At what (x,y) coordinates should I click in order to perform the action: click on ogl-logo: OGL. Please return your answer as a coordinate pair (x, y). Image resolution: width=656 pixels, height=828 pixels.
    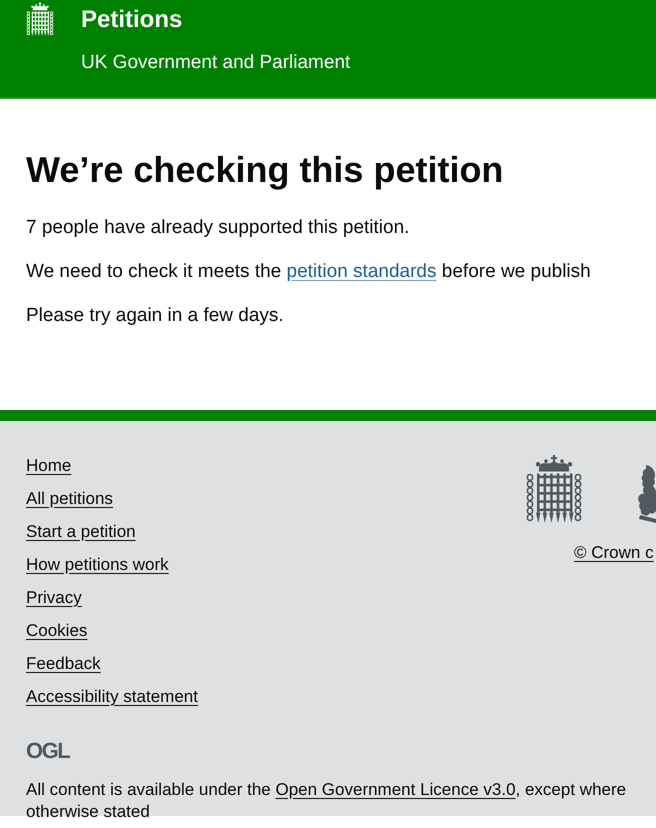
    Looking at the image, I should click on (48, 751).